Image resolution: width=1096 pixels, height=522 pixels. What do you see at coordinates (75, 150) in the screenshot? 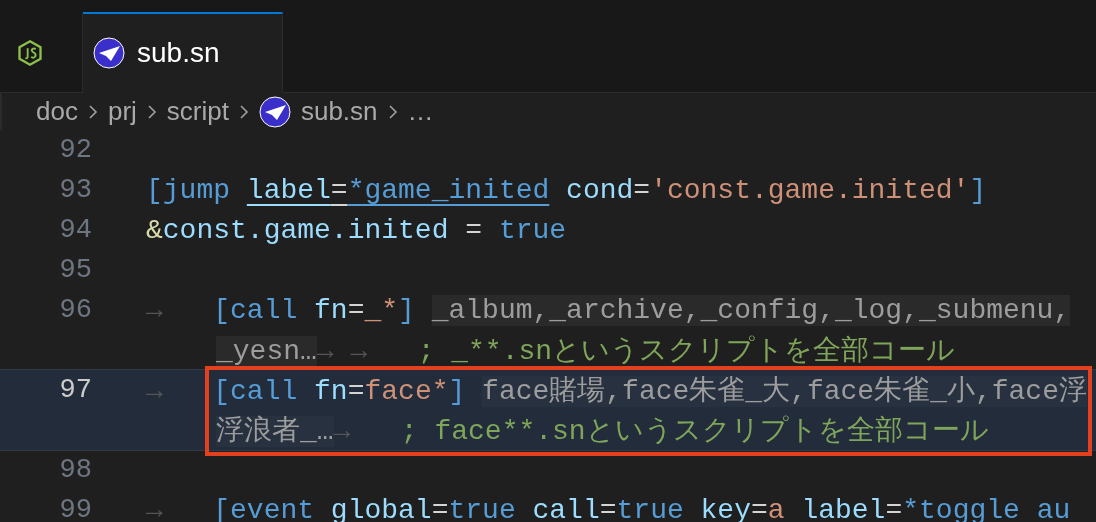
I see `line-number: 92` at bounding box center [75, 150].